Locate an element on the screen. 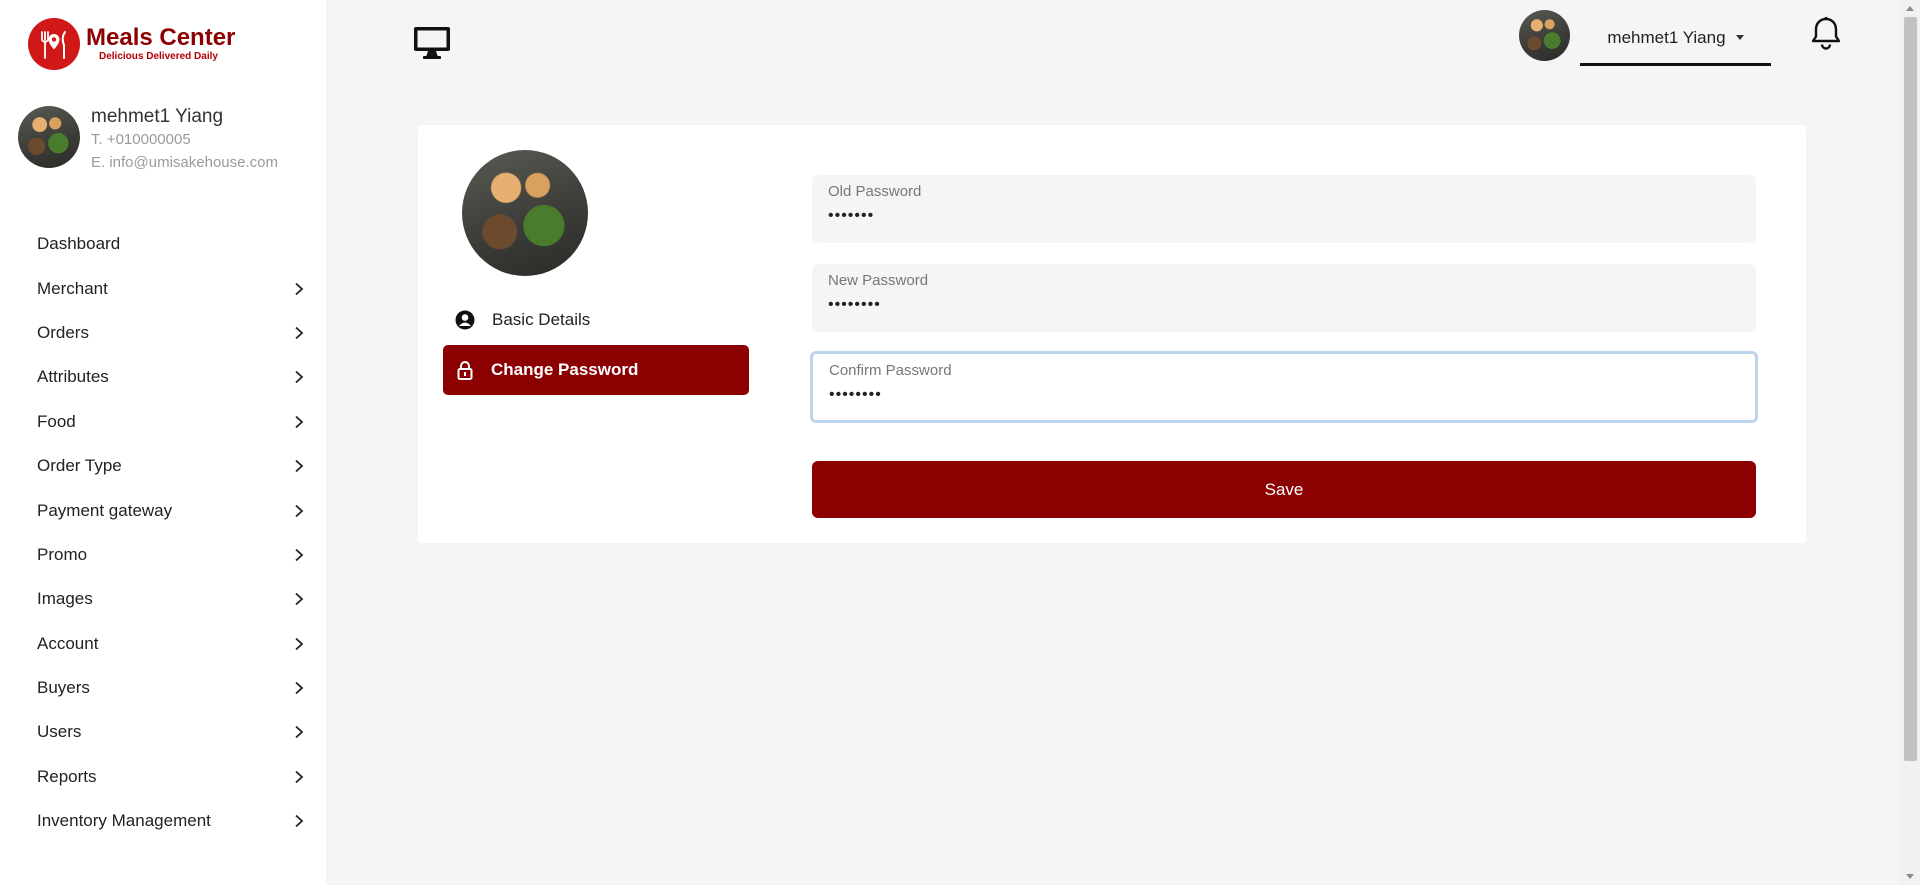 This screenshot has width=1920, height=885. user-menu-dropdown: mehmet1 Yiang is located at coordinates (1675, 39).